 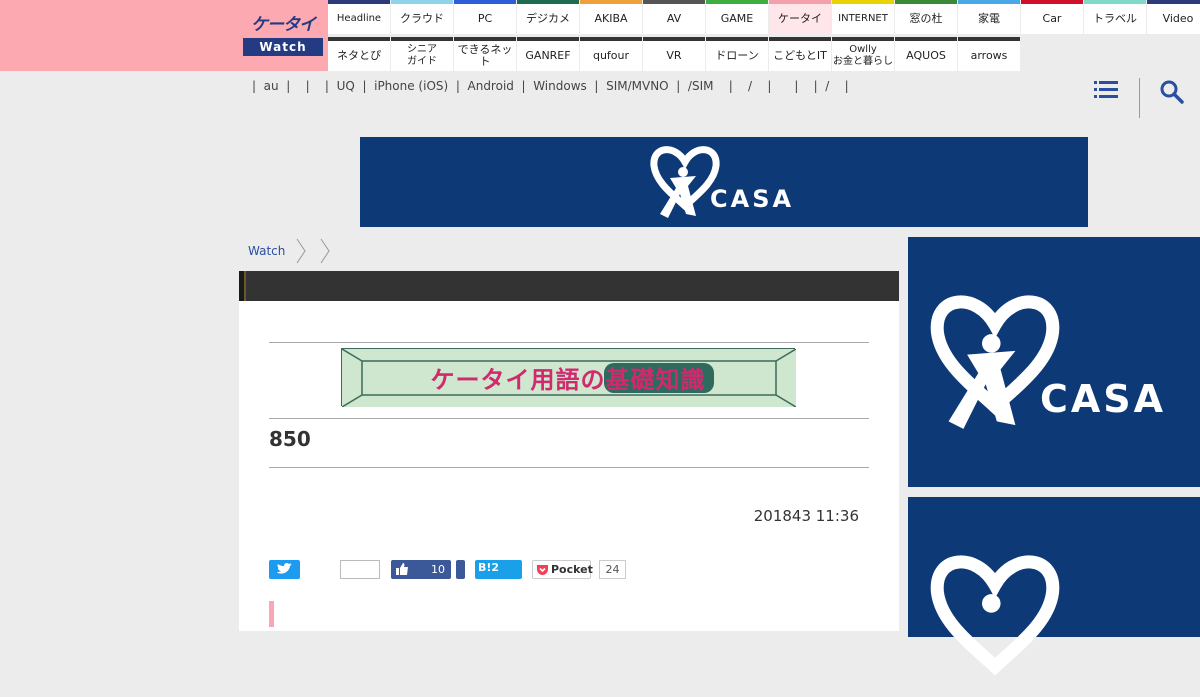 I want to click on nav-tab: Headline, so click(x=359, y=17).